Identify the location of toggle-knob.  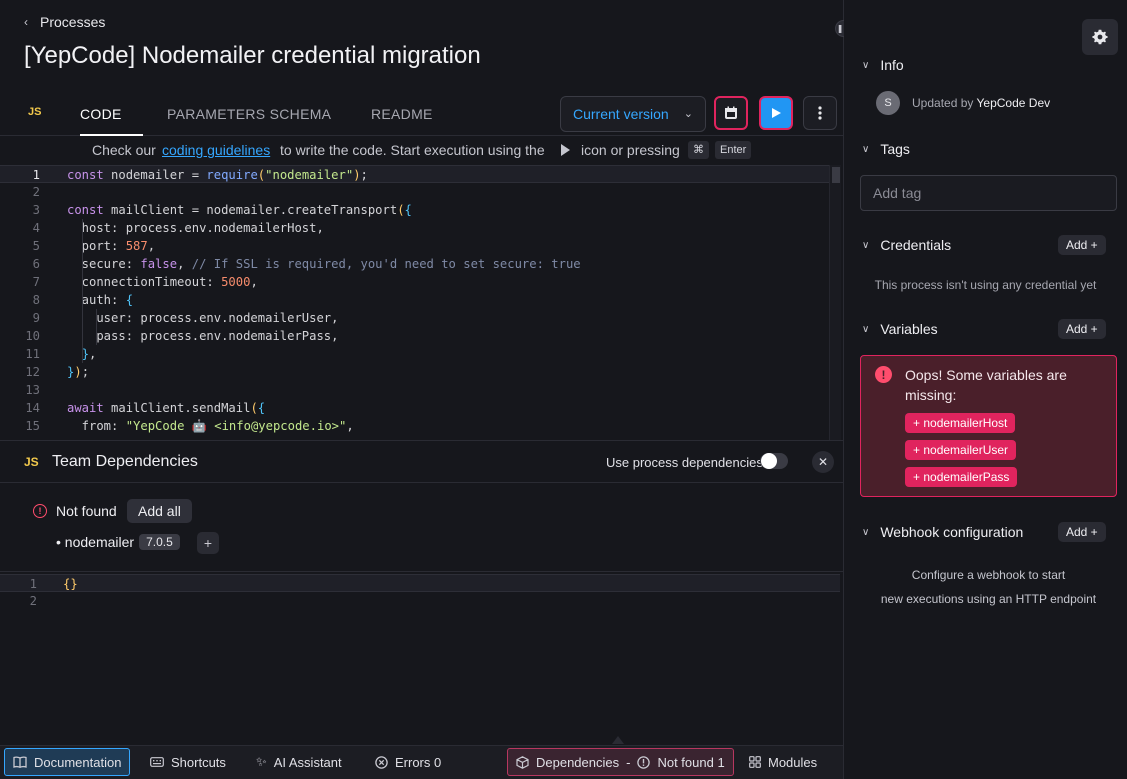
(769, 461).